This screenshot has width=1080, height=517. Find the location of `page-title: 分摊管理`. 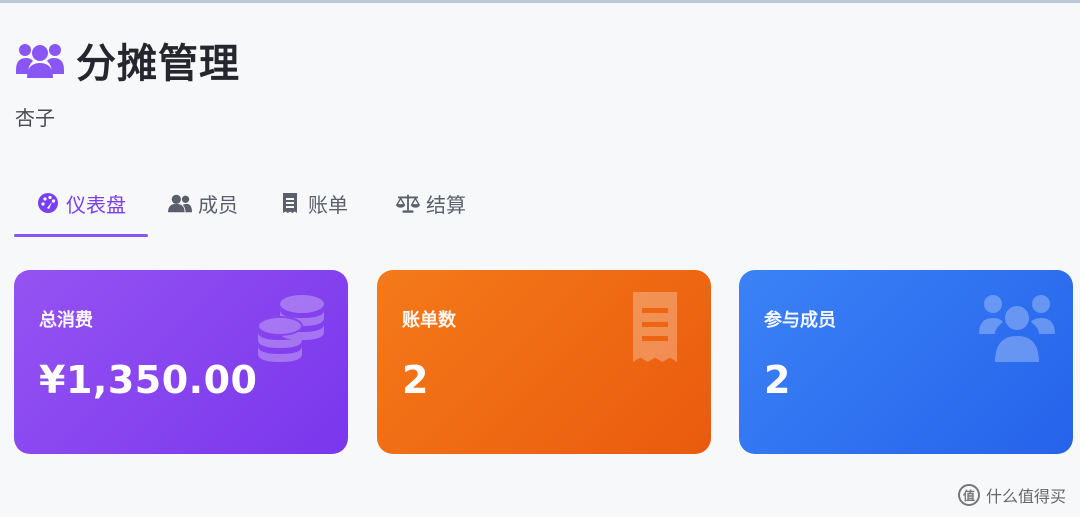

page-title: 分摊管理 is located at coordinates (158, 64).